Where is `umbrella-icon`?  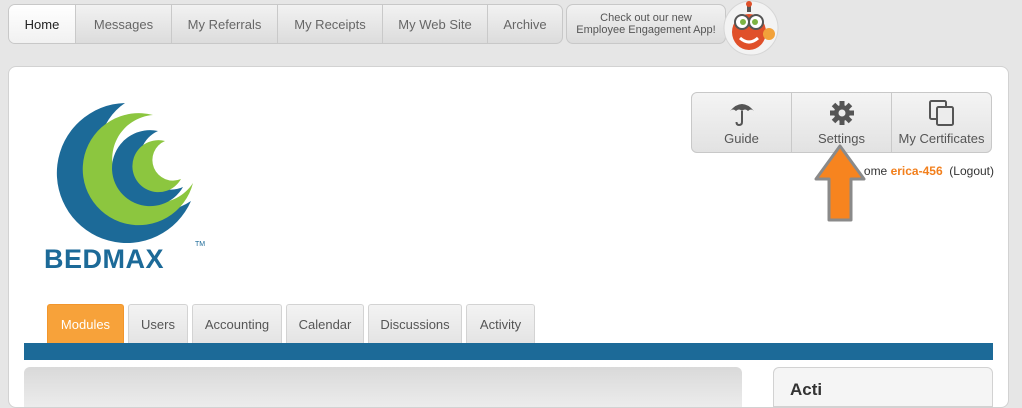 umbrella-icon is located at coordinates (741, 115).